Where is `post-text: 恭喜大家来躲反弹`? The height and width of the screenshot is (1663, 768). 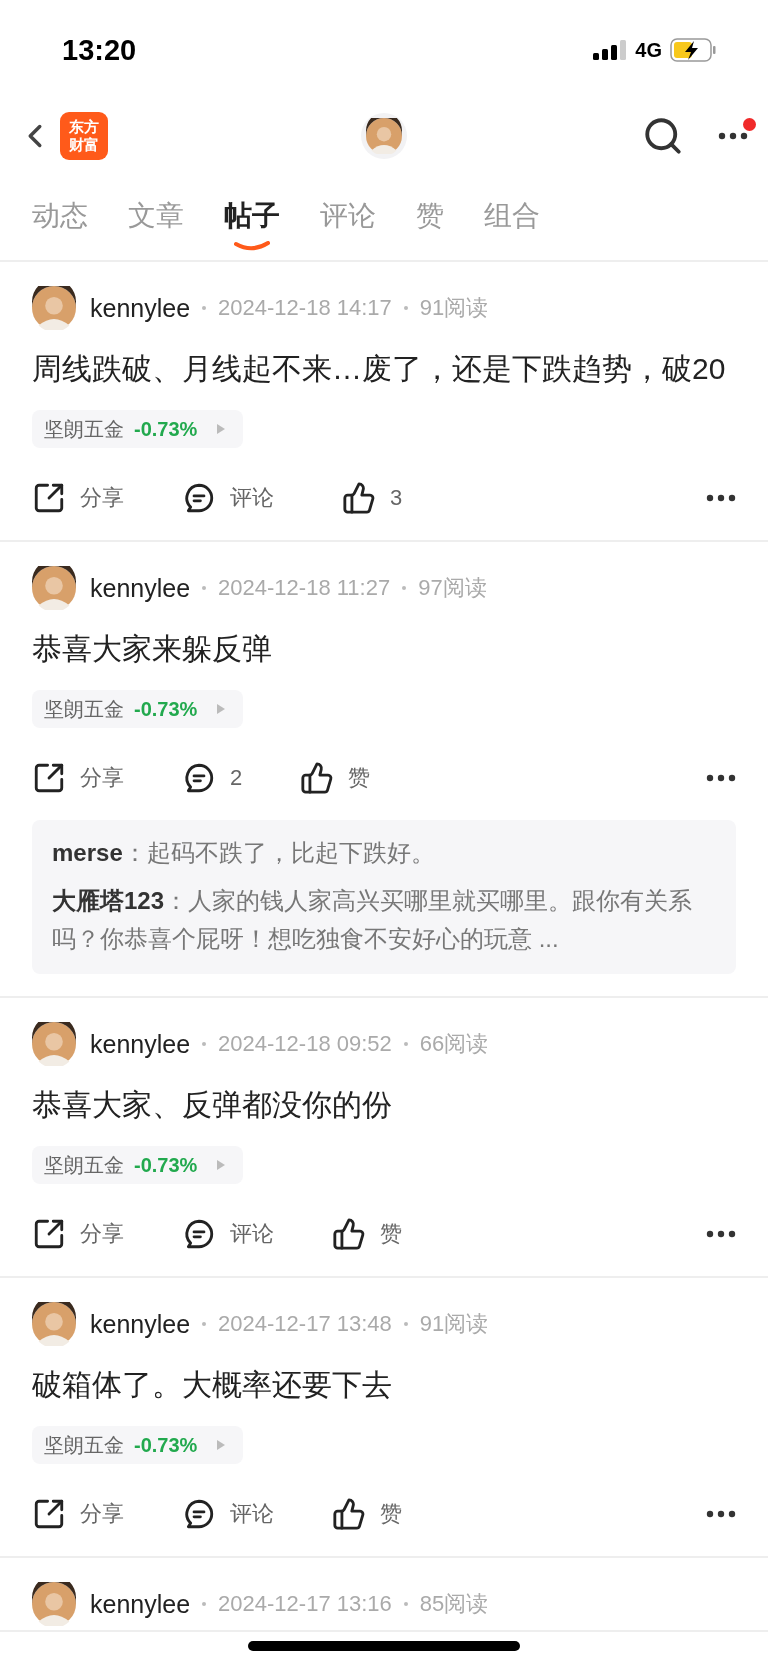 post-text: 恭喜大家来躲反弹 is located at coordinates (388, 649).